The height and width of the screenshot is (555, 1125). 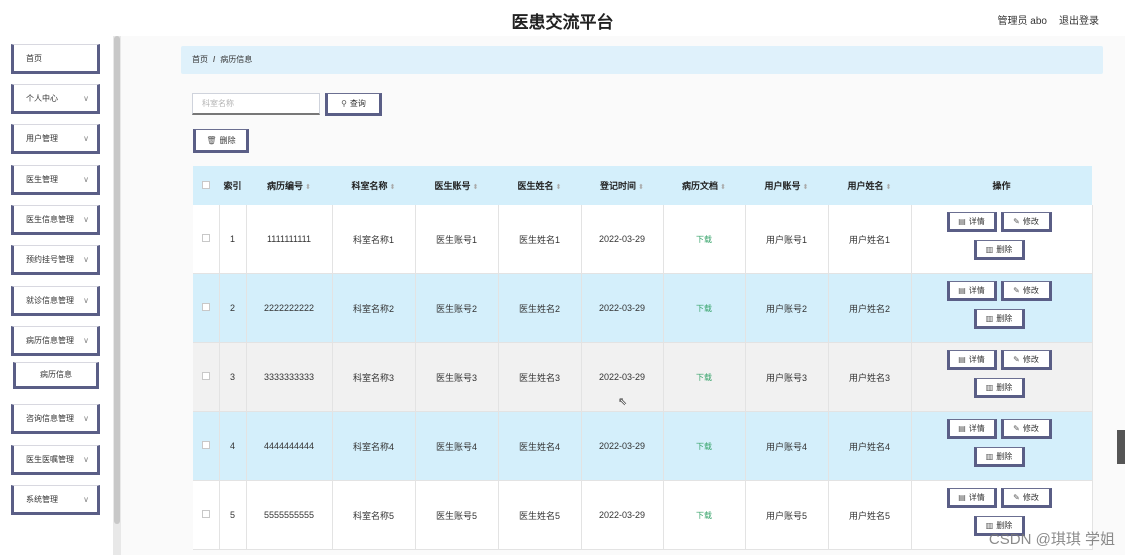 What do you see at coordinates (787, 239) in the screenshot?
I see `cell-user-account: 用户账号1` at bounding box center [787, 239].